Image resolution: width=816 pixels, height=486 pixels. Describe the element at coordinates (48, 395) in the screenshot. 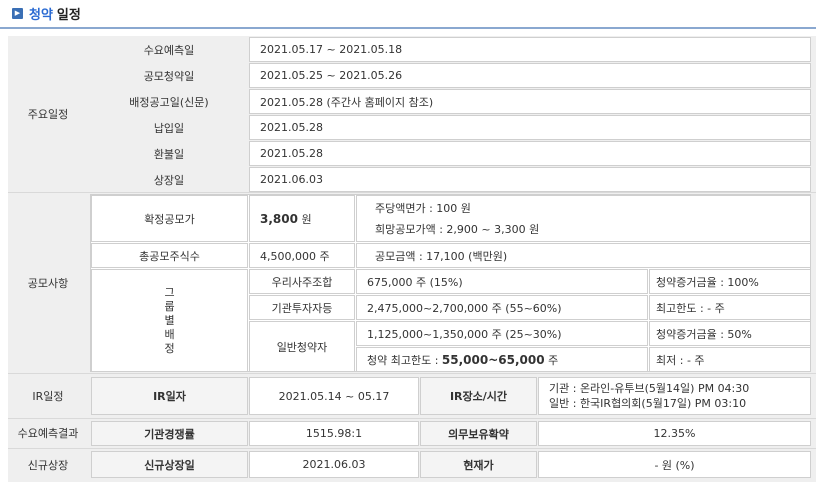

I see `ir-label: IR일정` at that location.